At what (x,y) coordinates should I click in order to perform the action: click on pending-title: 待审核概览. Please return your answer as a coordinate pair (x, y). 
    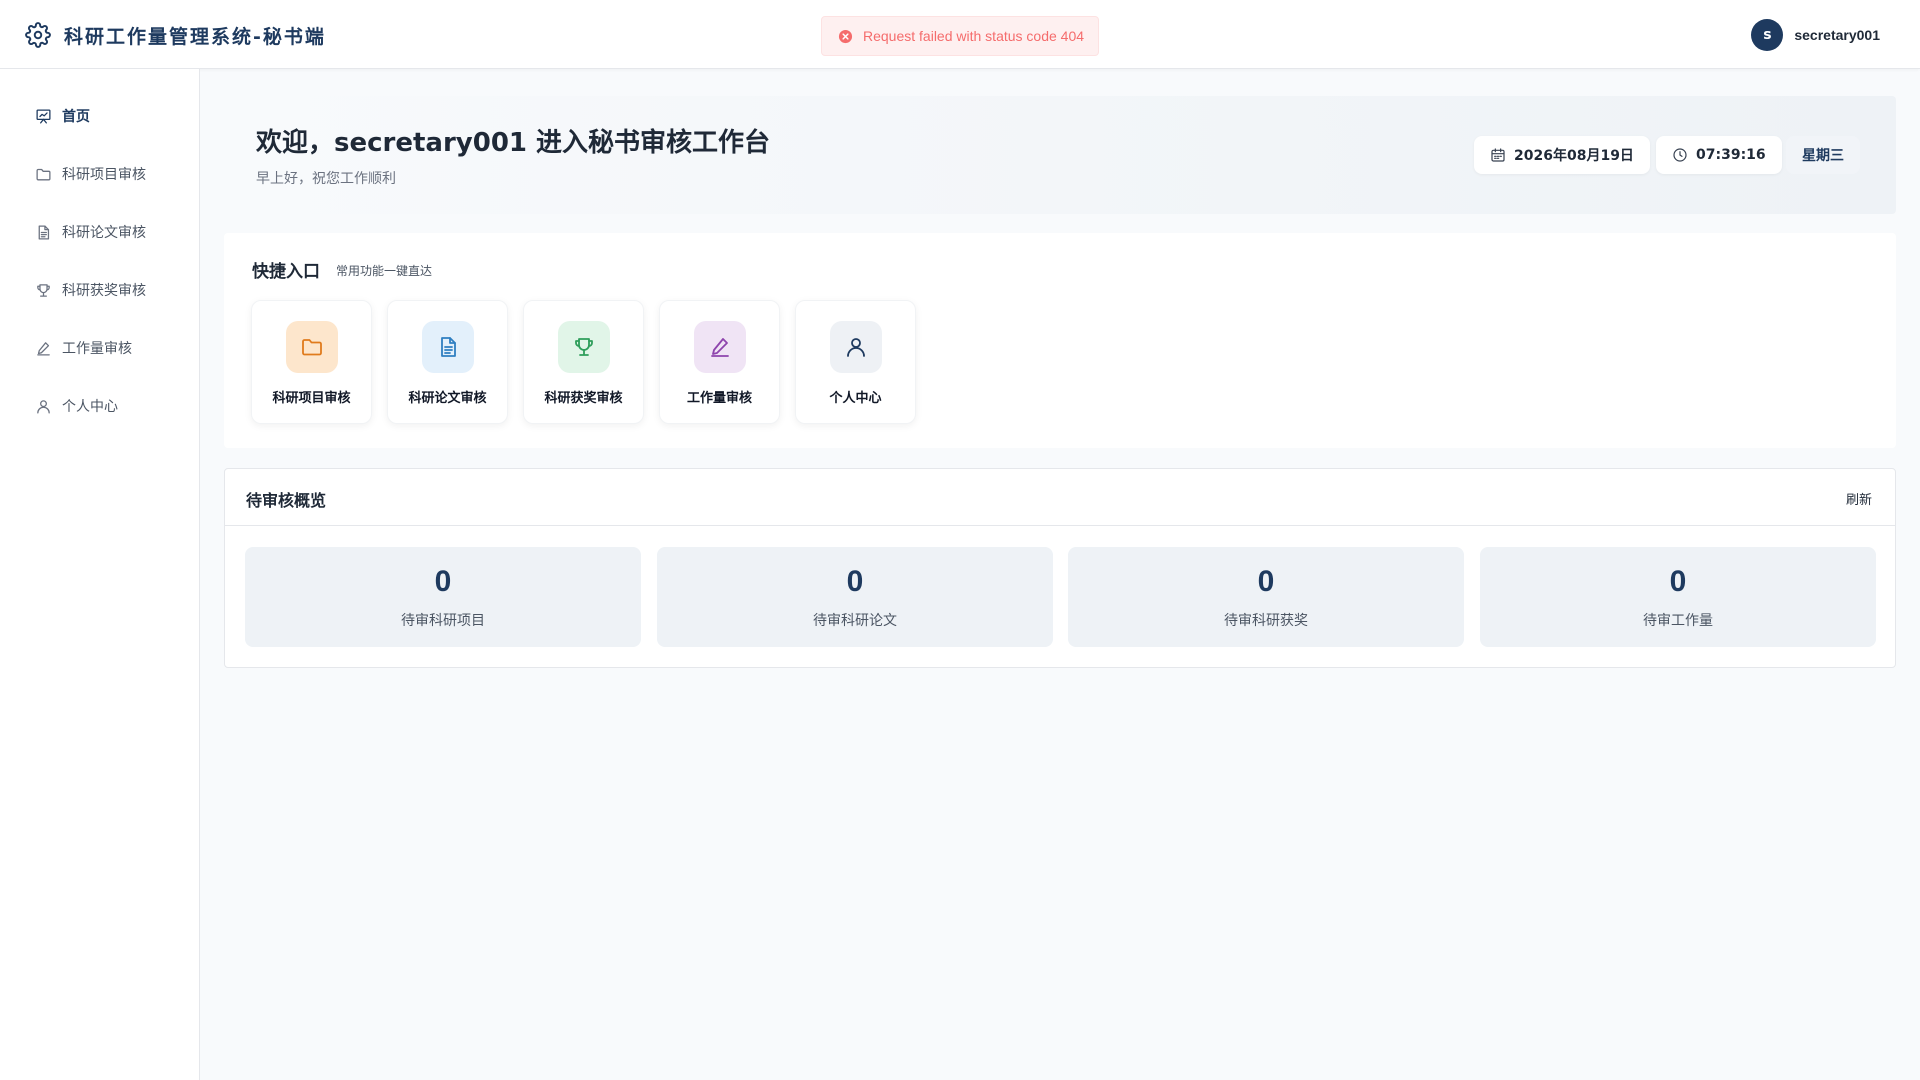
    Looking at the image, I should click on (286, 500).